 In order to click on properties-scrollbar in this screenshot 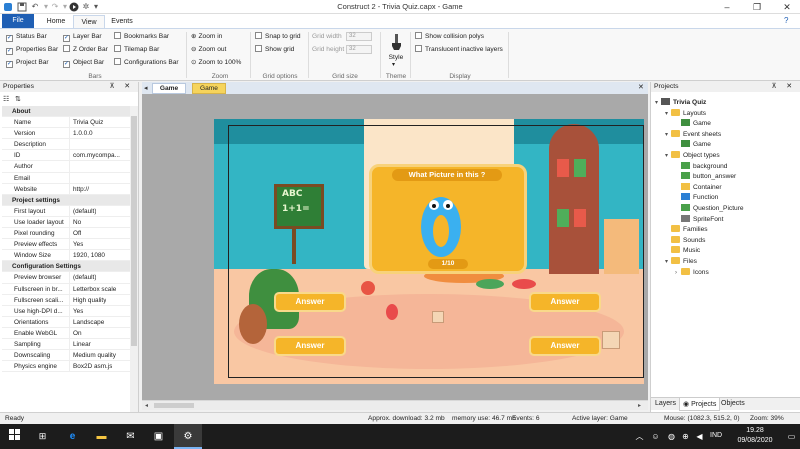, I will do `click(134, 259)`.